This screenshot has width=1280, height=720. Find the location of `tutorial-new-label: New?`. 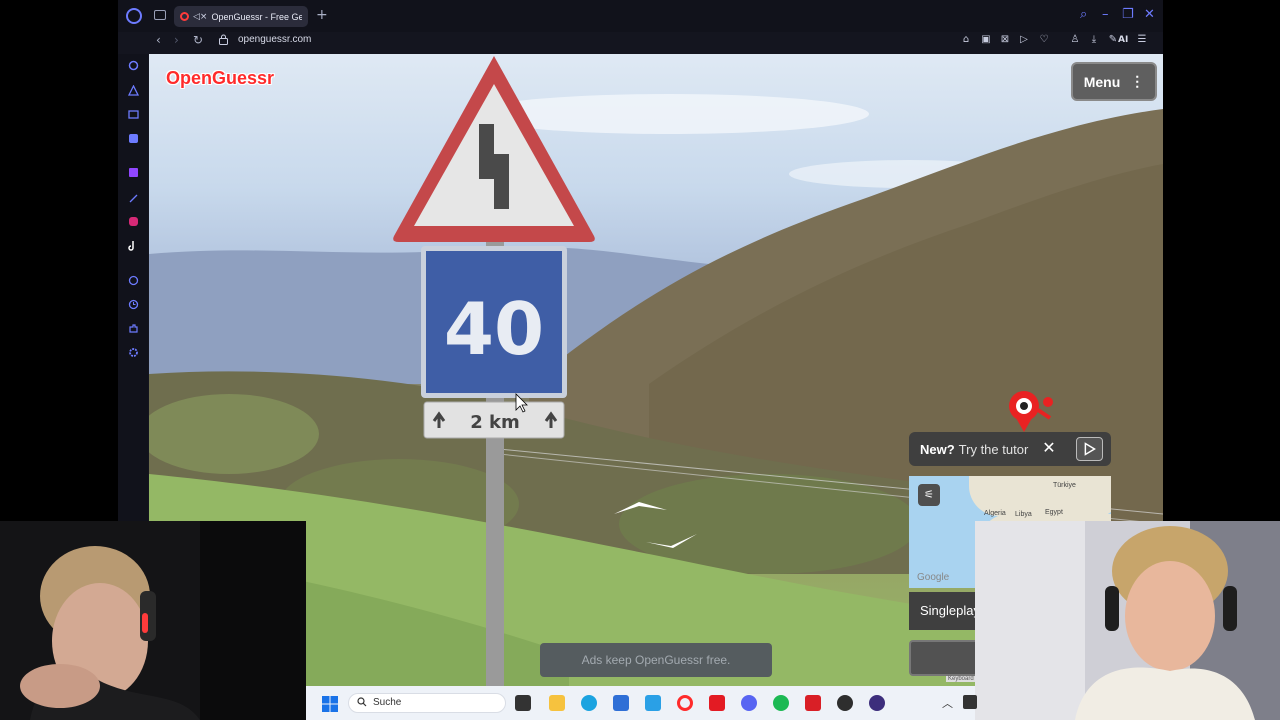

tutorial-new-label: New? is located at coordinates (937, 449).